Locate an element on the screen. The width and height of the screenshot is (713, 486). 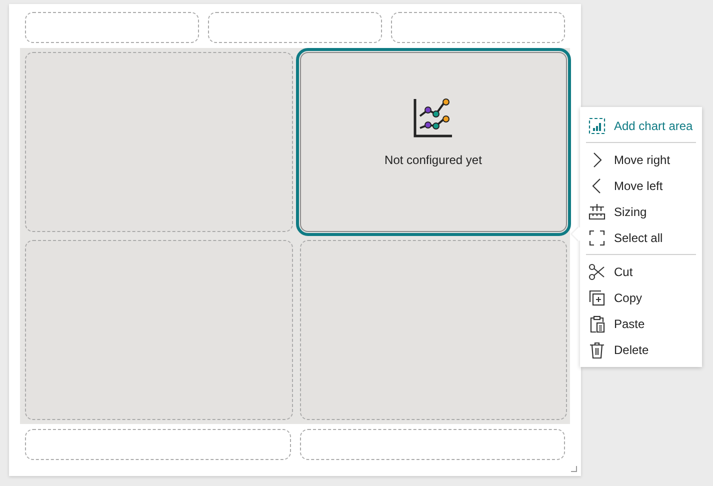
trash-icon is located at coordinates (597, 350).